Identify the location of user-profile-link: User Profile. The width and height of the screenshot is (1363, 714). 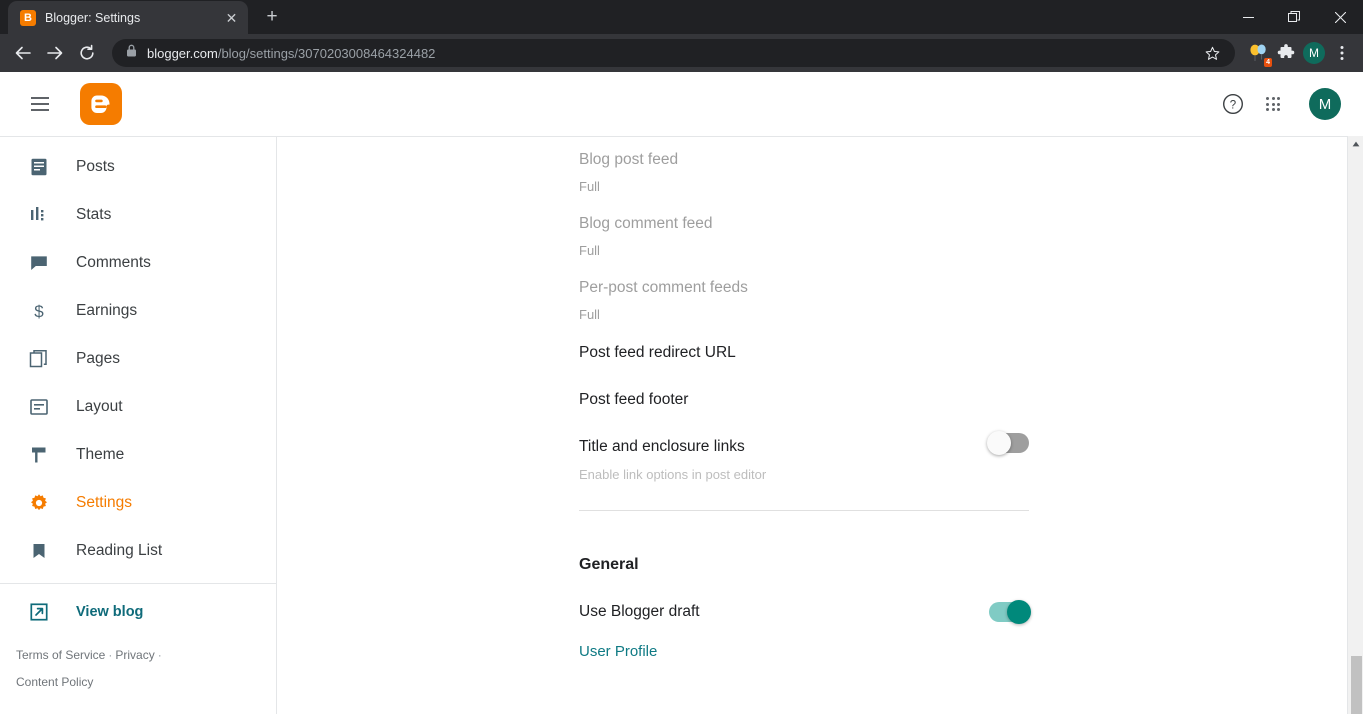
(618, 651).